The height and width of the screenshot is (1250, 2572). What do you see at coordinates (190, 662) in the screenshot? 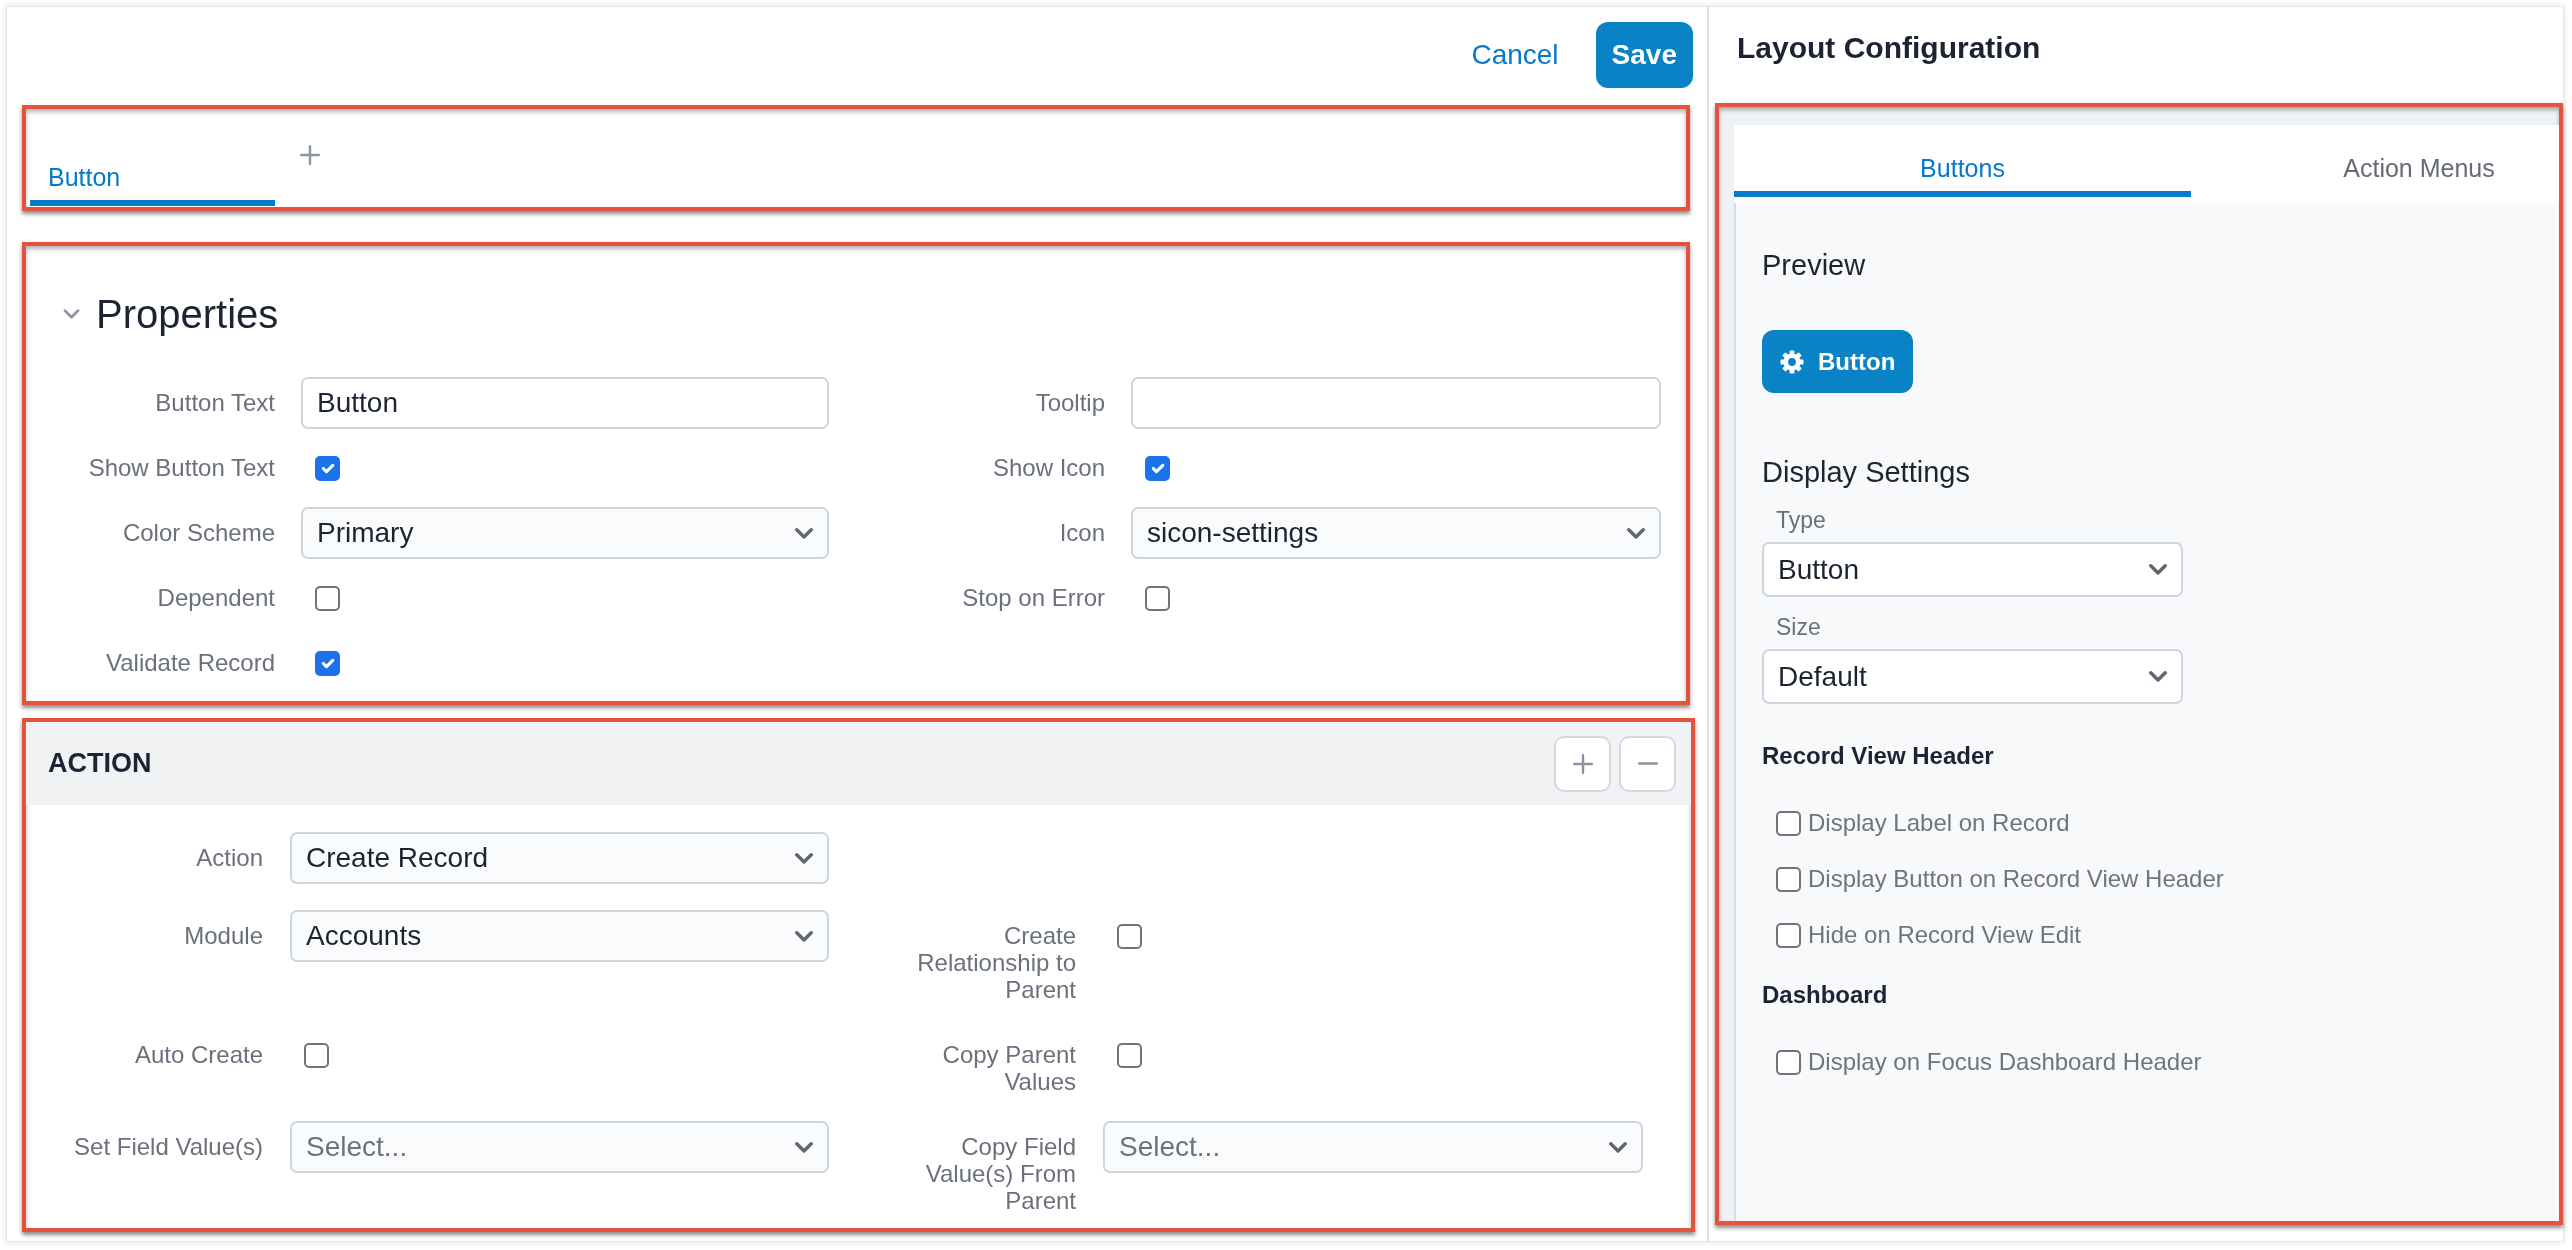
I see `field-label: Validate Record` at bounding box center [190, 662].